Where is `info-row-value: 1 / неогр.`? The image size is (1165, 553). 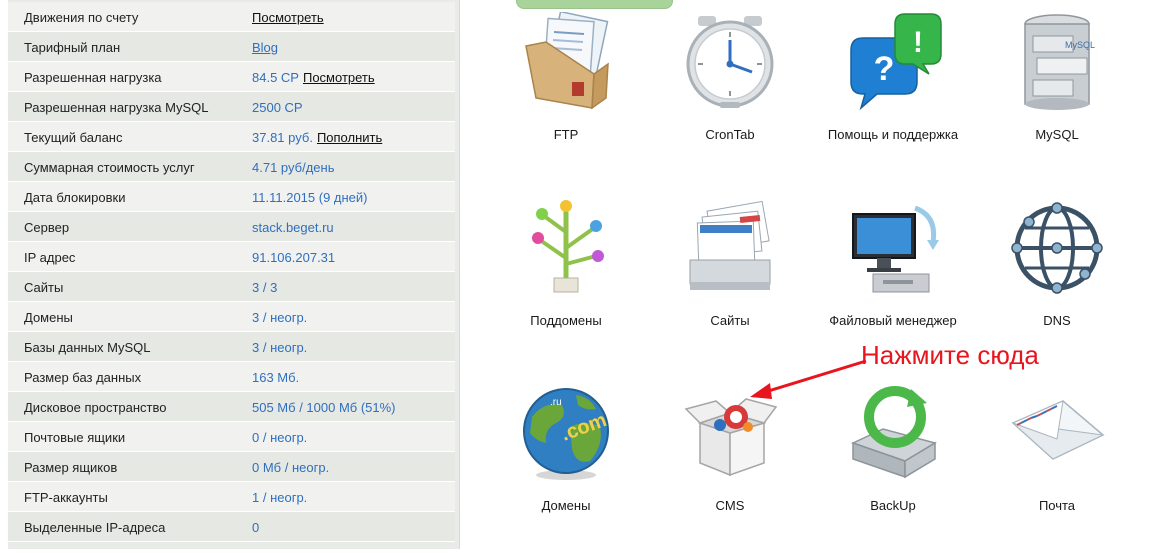
info-row-value: 1 / неогр. is located at coordinates (280, 497).